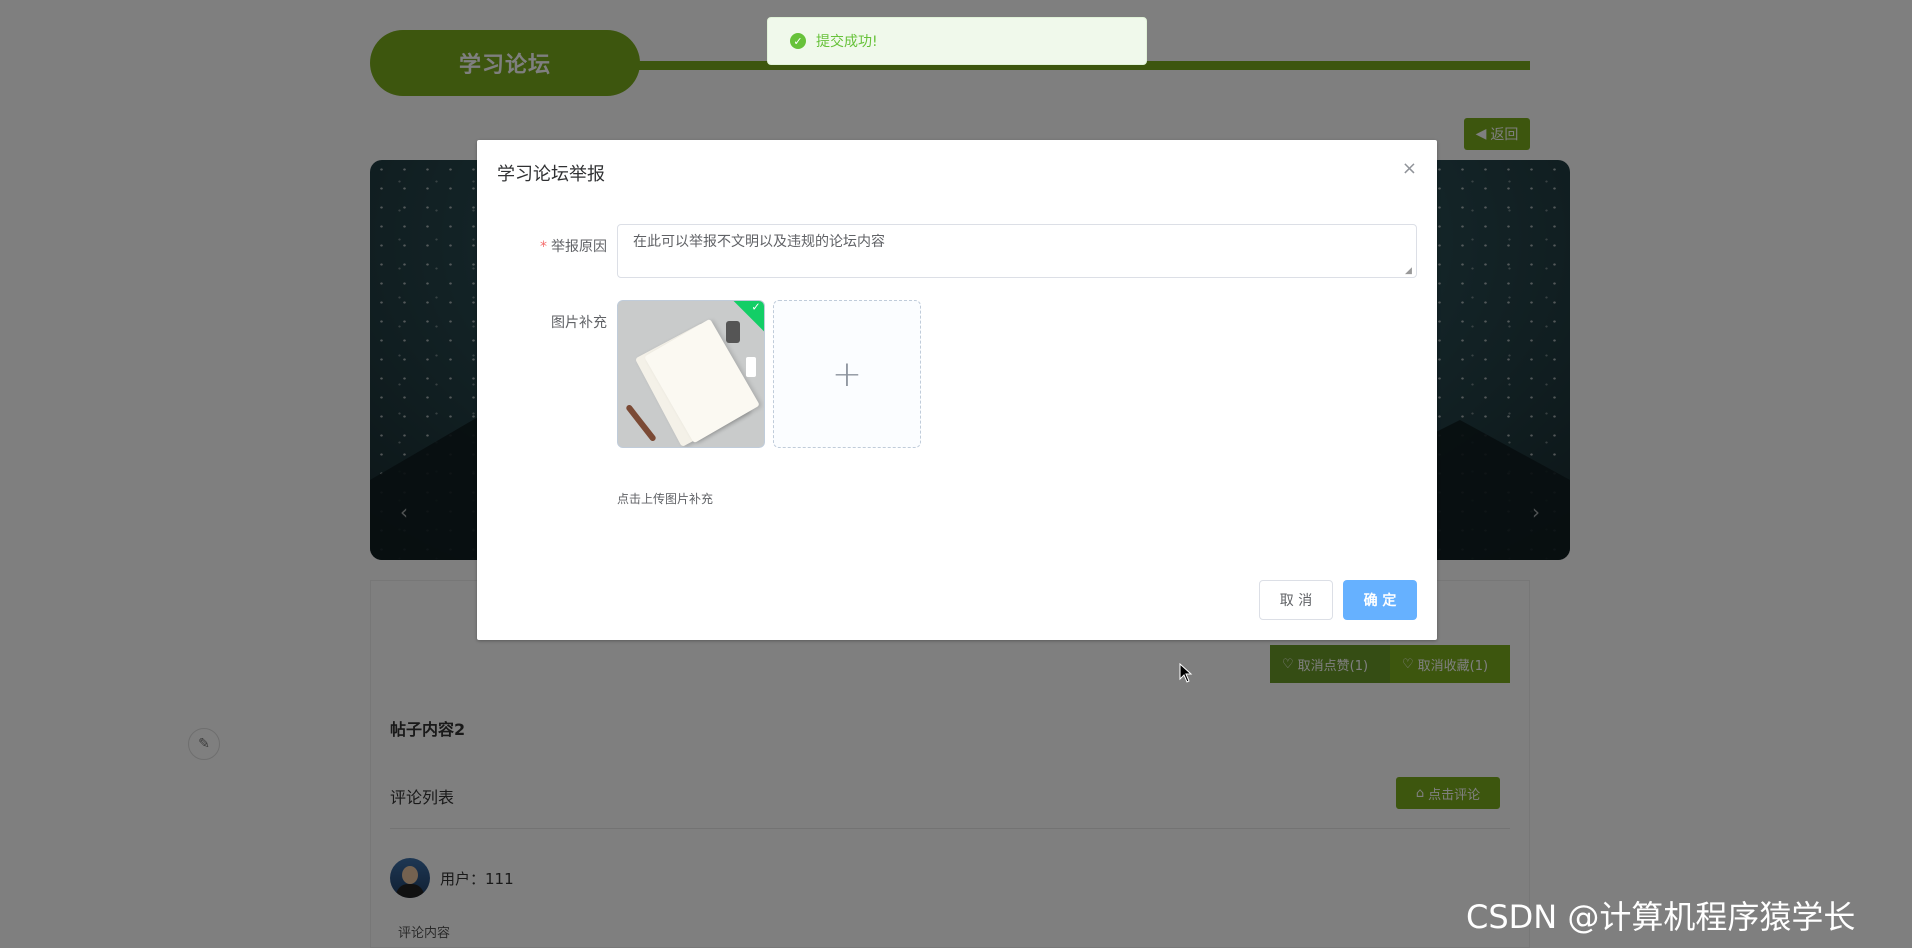 The image size is (1912, 948). What do you see at coordinates (543, 247) in the screenshot?
I see `required-mark: *` at bounding box center [543, 247].